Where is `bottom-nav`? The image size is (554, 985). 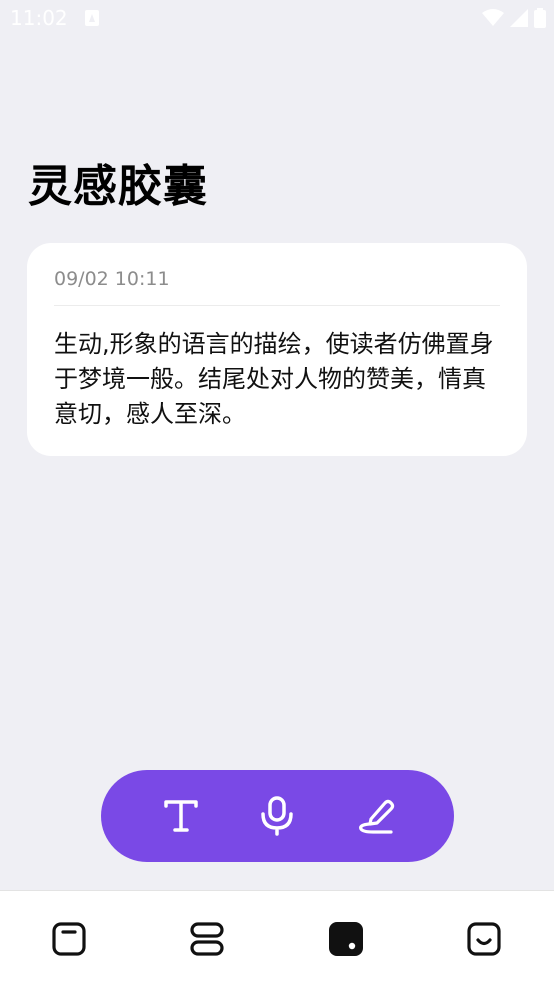 bottom-nav is located at coordinates (277, 937).